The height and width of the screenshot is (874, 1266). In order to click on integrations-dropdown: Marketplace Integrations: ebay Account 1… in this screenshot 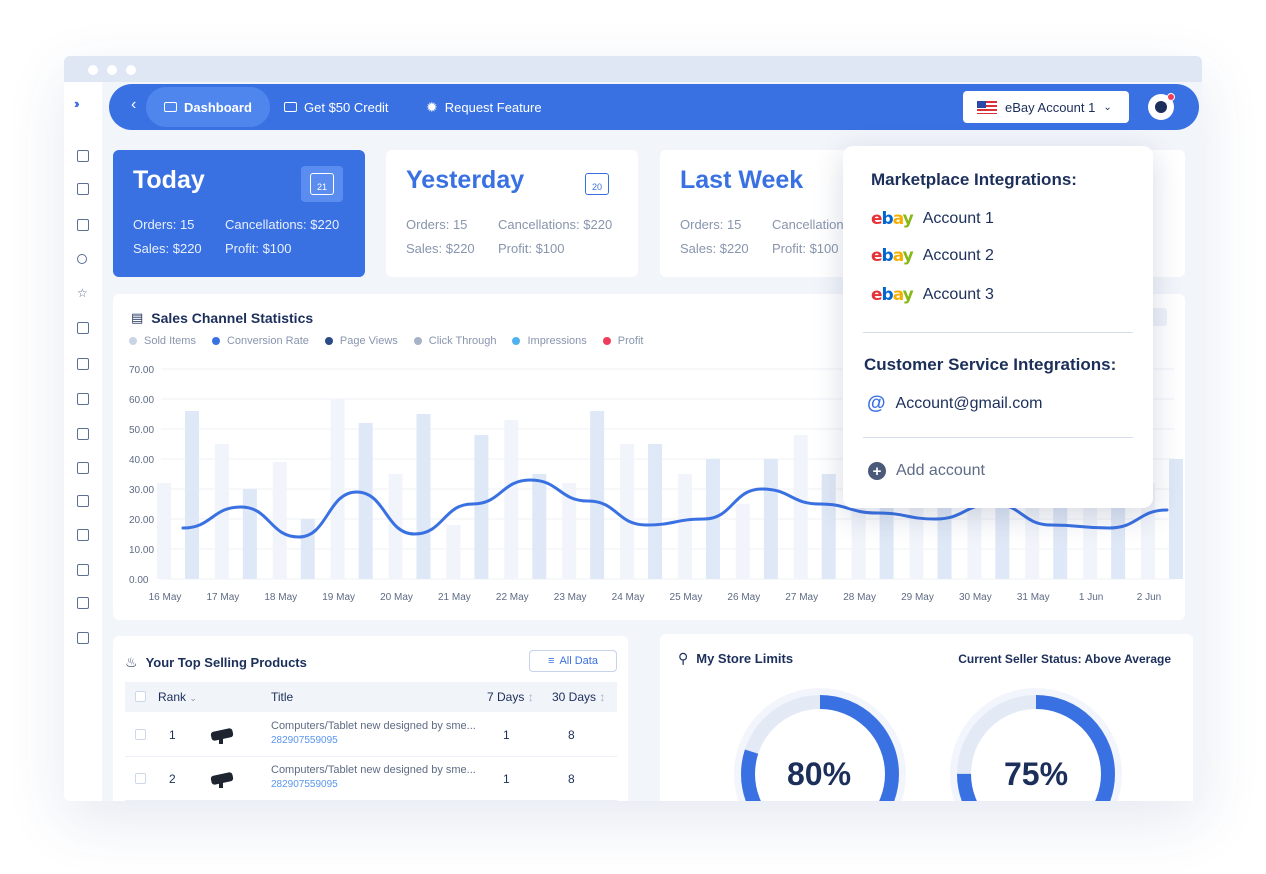, I will do `click(998, 327)`.